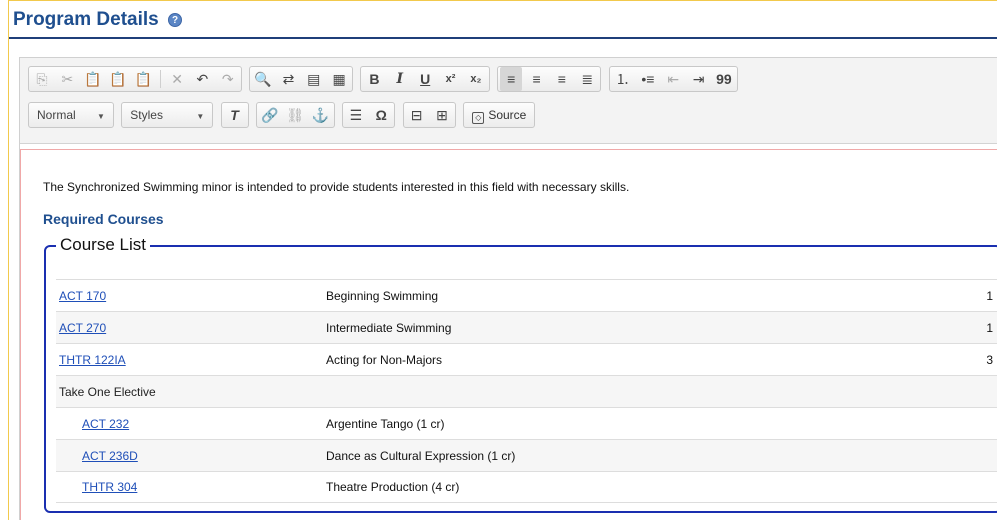 This screenshot has height=520, width=997. What do you see at coordinates (526, 359) in the screenshot?
I see `table-row: THTR 122IA Acting for Non-Majors 3` at bounding box center [526, 359].